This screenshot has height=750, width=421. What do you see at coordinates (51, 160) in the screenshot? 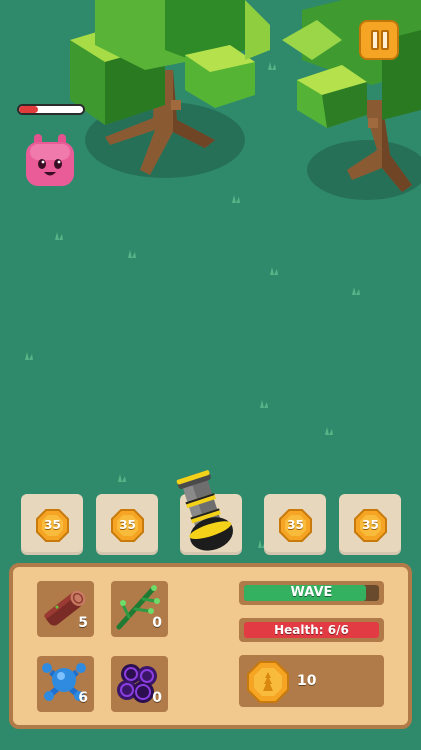
I see `slime-enemy` at bounding box center [51, 160].